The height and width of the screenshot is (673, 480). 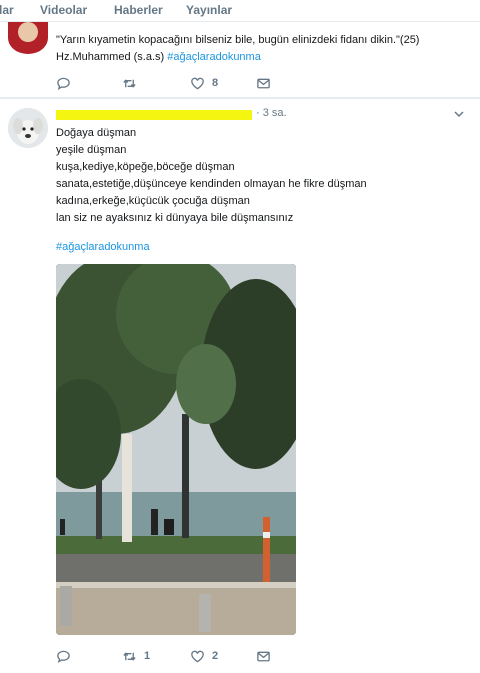 What do you see at coordinates (209, 10) in the screenshot?
I see `tab-broadcasts: Yayınlar` at bounding box center [209, 10].